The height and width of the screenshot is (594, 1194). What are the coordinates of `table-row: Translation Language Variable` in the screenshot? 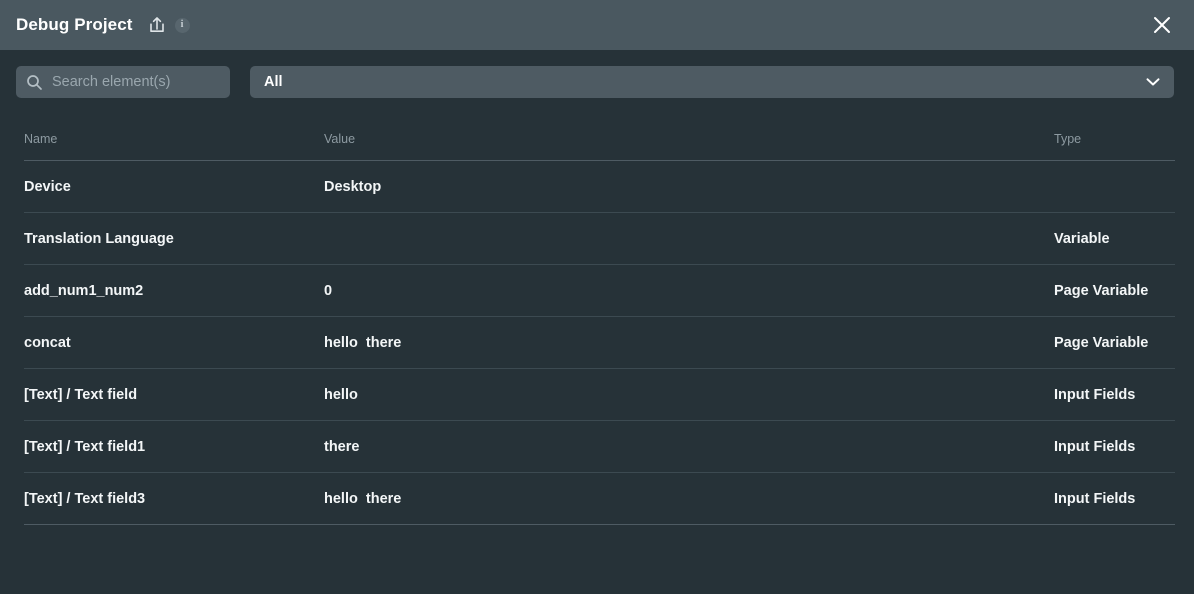 It's located at (599, 238).